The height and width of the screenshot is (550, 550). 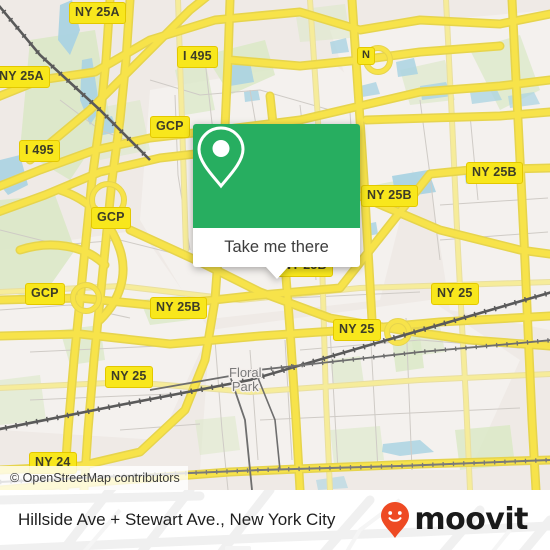 What do you see at coordinates (245, 386) in the screenshot?
I see `place-label-line-2: Park` at bounding box center [245, 386].